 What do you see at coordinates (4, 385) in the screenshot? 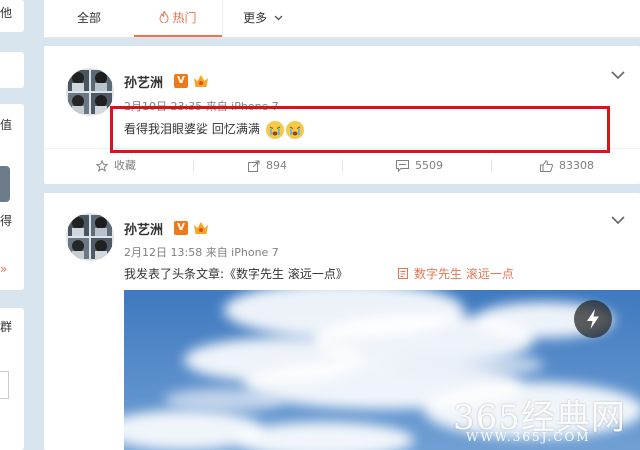
I see `input-fragment` at bounding box center [4, 385].